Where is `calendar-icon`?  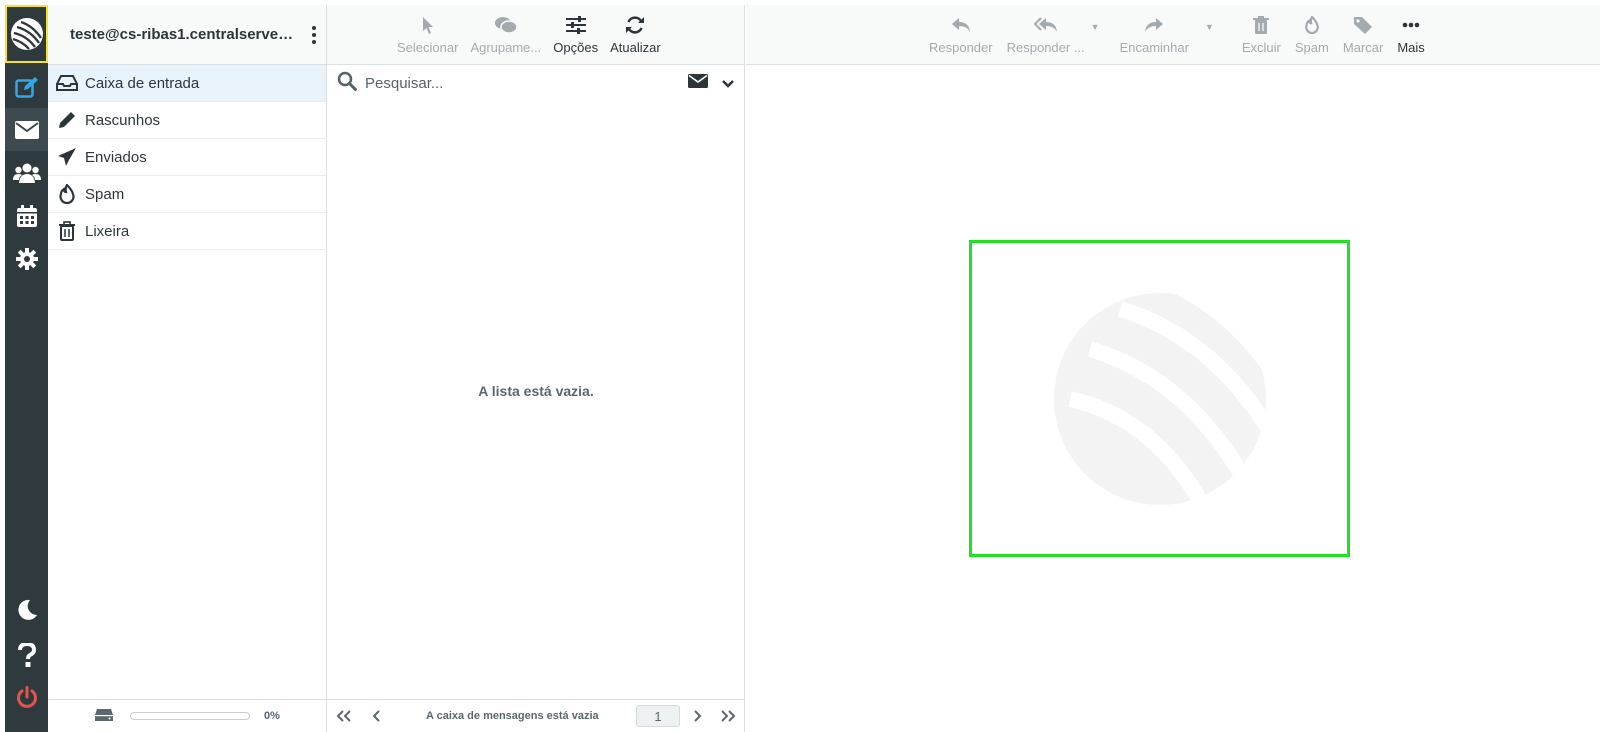 calendar-icon is located at coordinates (26, 215).